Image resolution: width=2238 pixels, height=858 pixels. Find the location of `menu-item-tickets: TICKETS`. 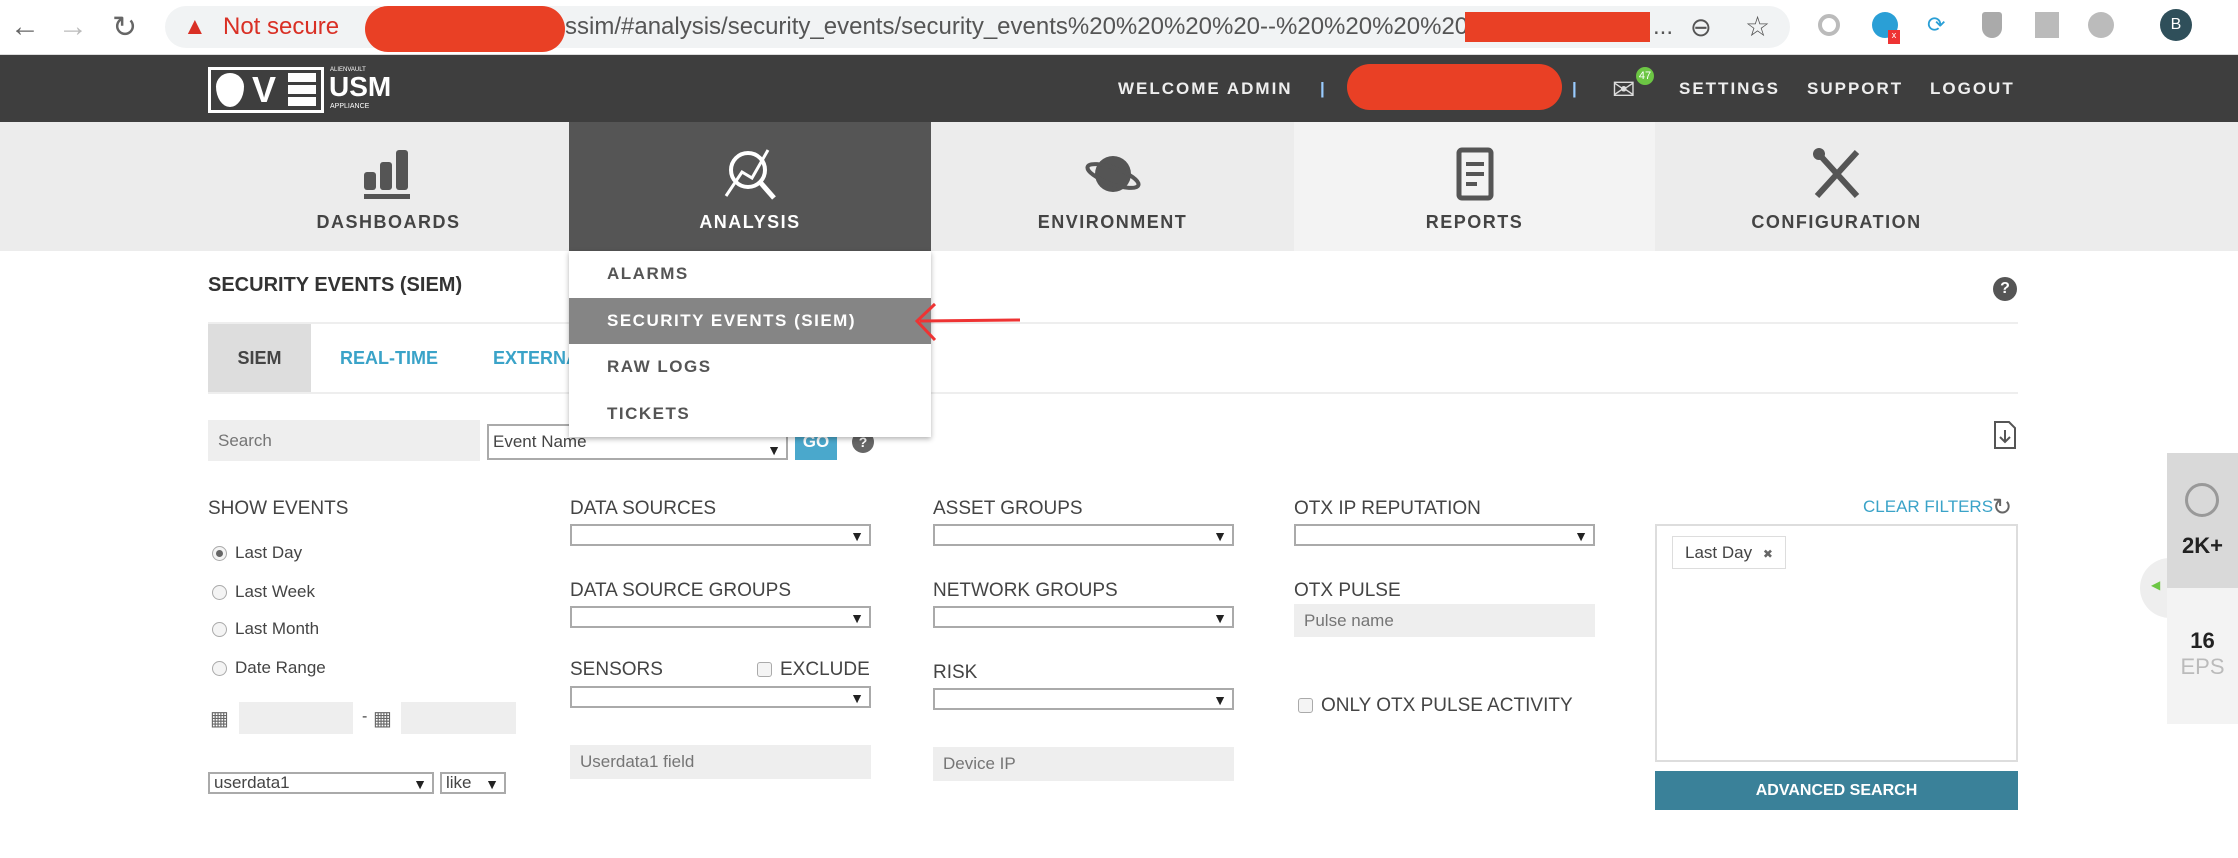

menu-item-tickets: TICKETS is located at coordinates (750, 414).